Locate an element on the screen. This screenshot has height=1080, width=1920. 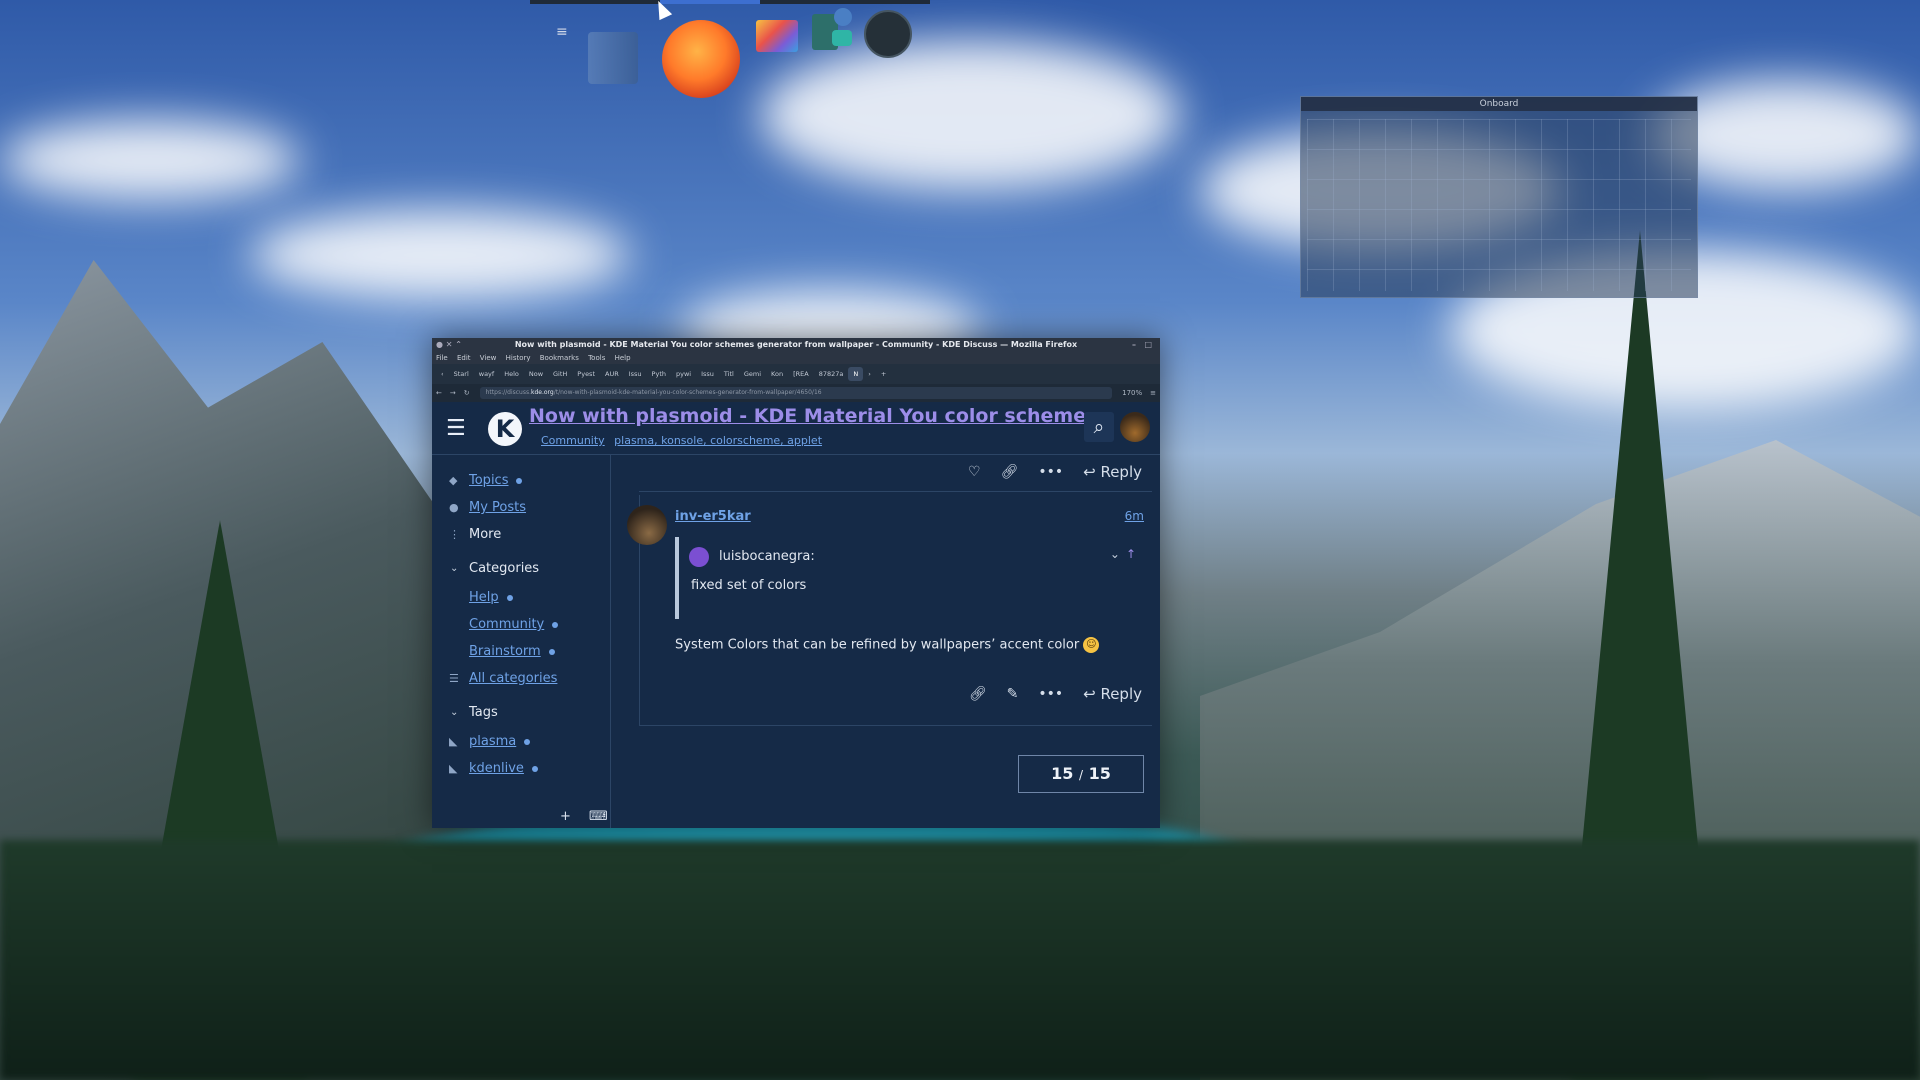
menu-file: File is located at coordinates (442, 358).